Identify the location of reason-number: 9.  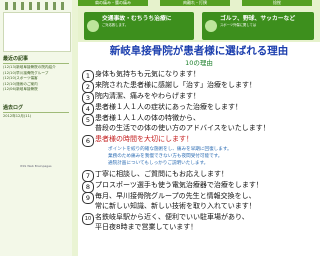
(88, 198).